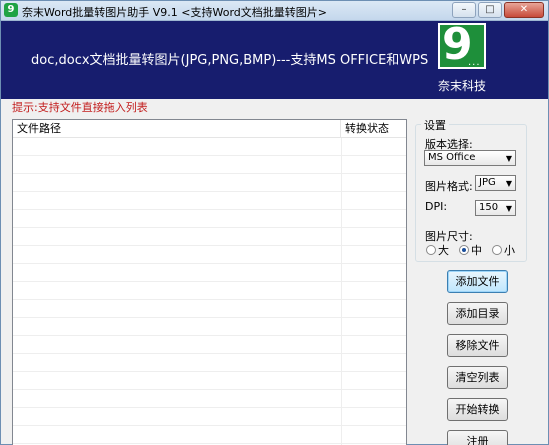 This screenshot has width=549, height=445. I want to click on format-label: 图片格式:, so click(449, 186).